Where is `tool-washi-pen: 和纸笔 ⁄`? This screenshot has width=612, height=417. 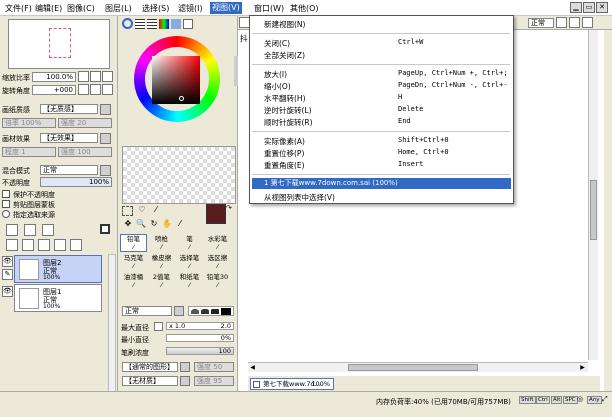 tool-washi-pen: 和纸笔 ⁄ is located at coordinates (189, 281).